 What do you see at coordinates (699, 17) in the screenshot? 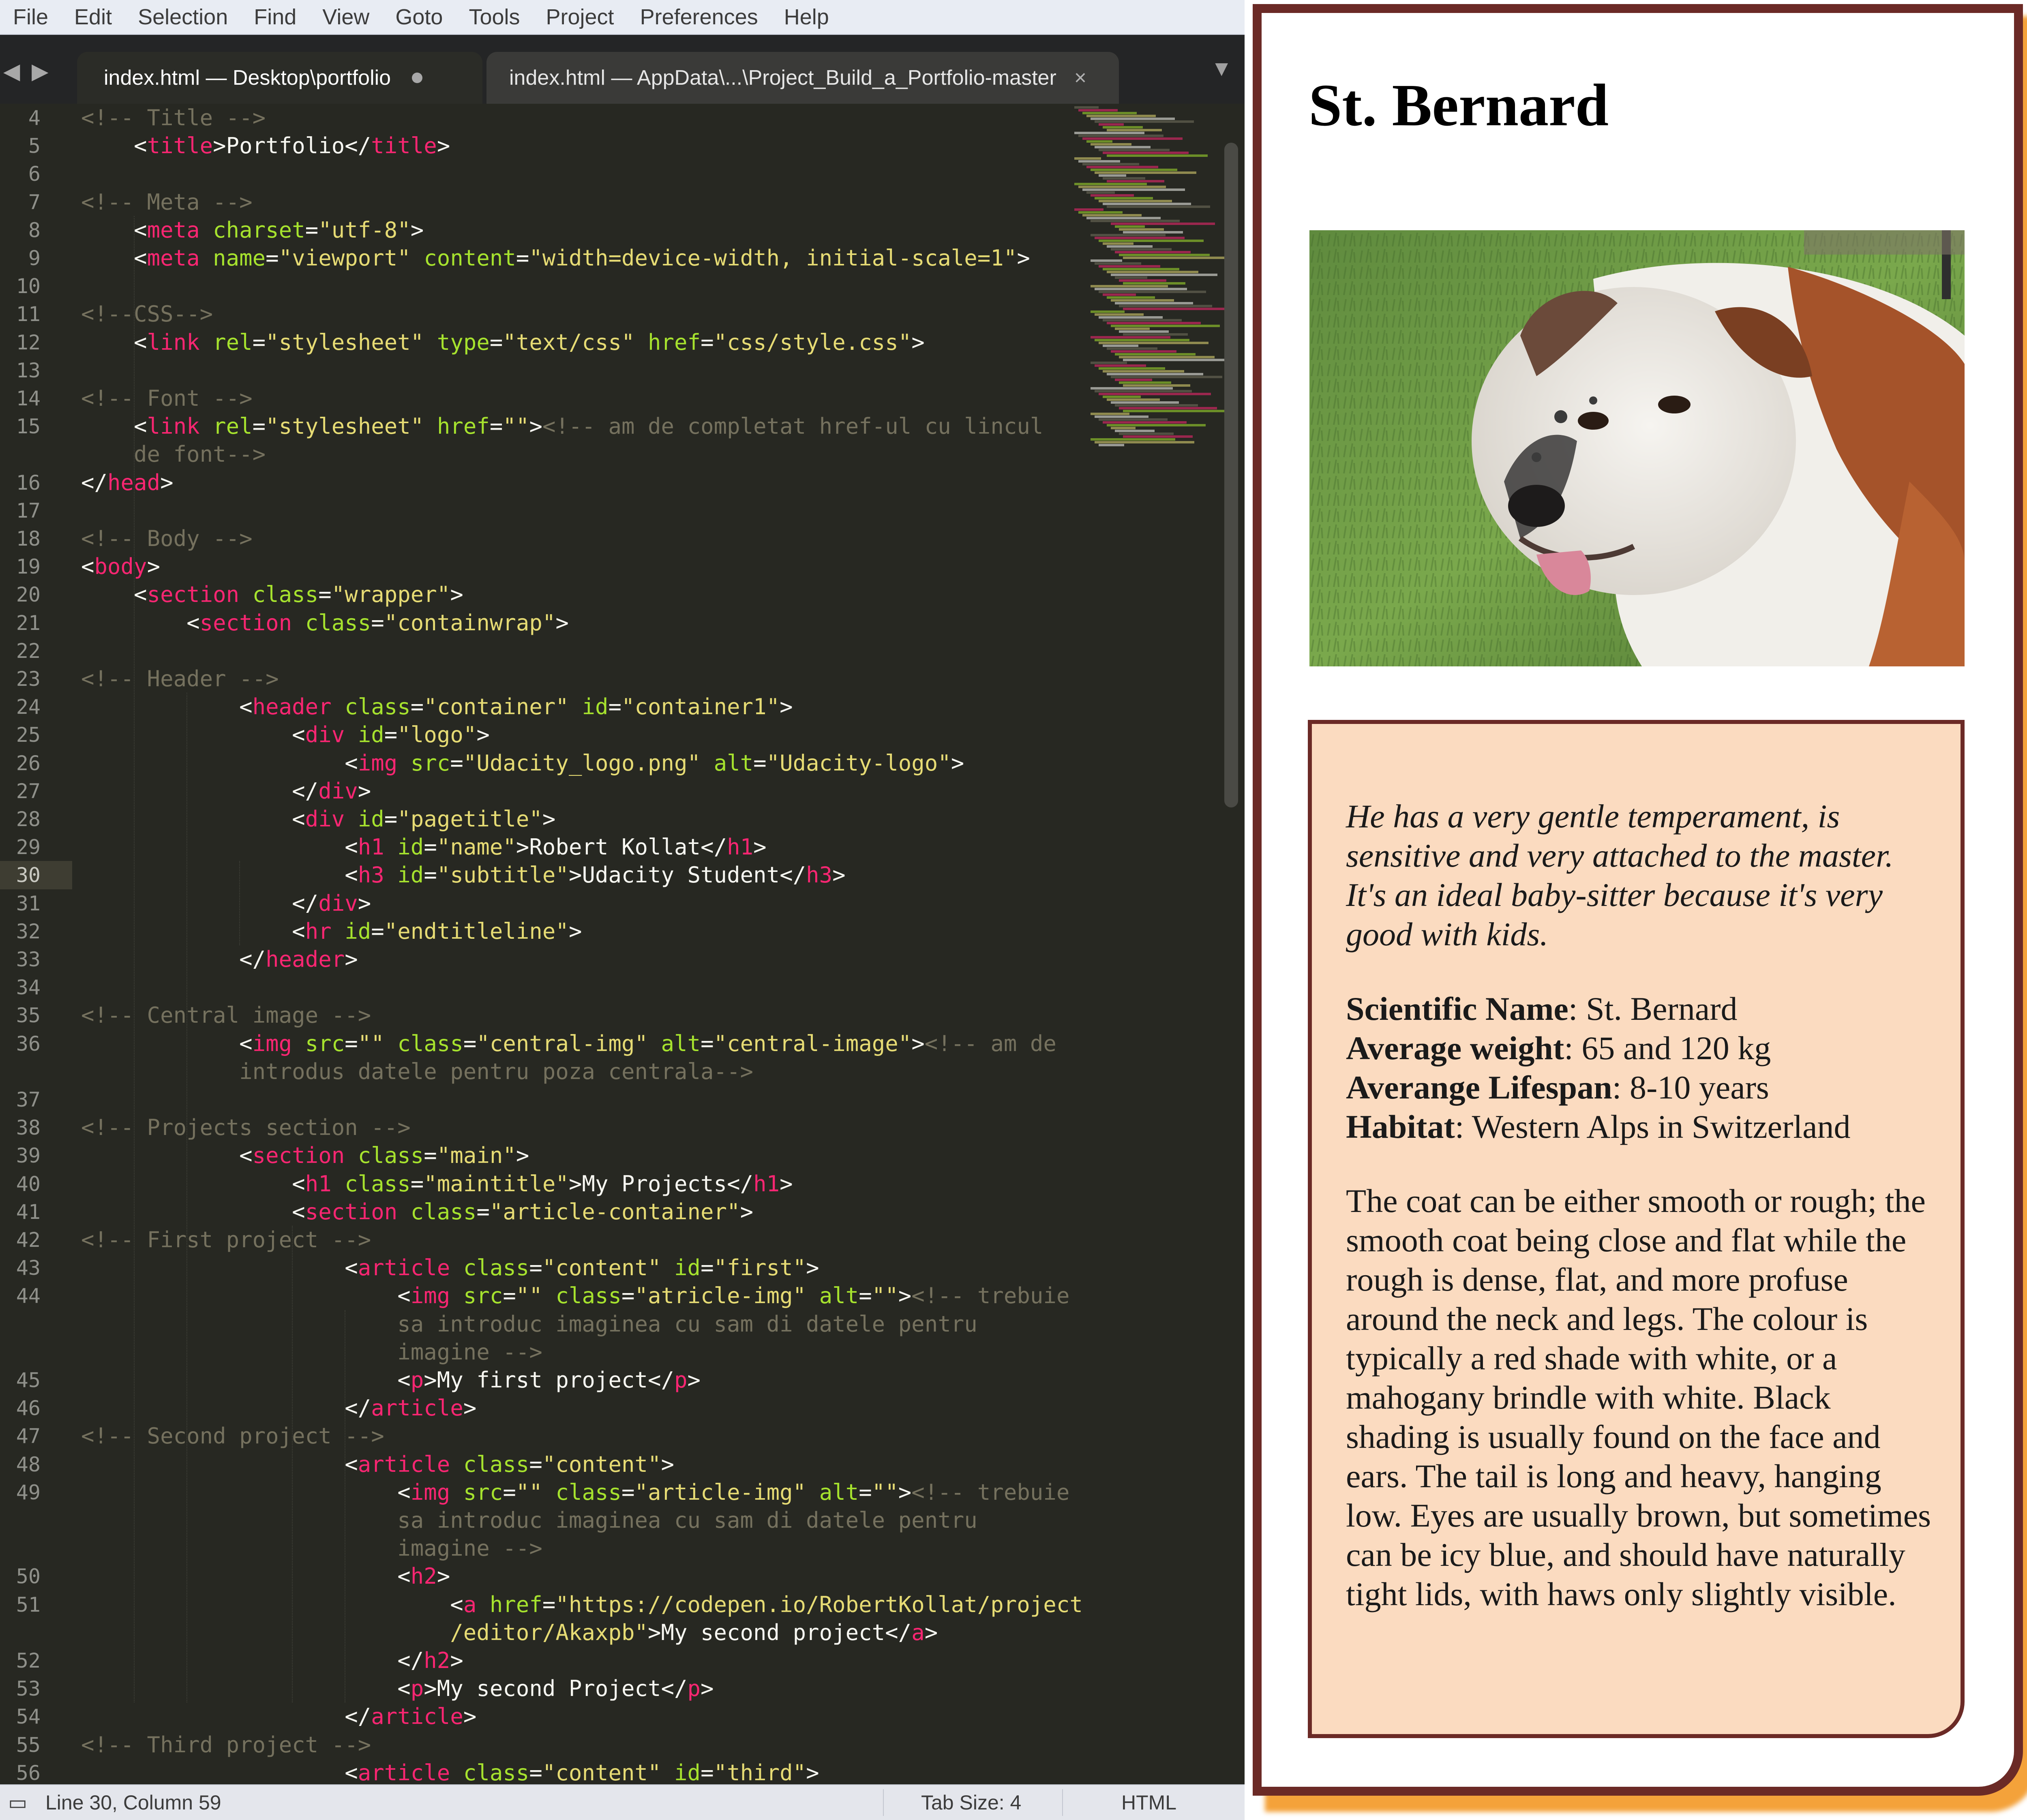
I see `menu-item-preferences: Preferences` at bounding box center [699, 17].